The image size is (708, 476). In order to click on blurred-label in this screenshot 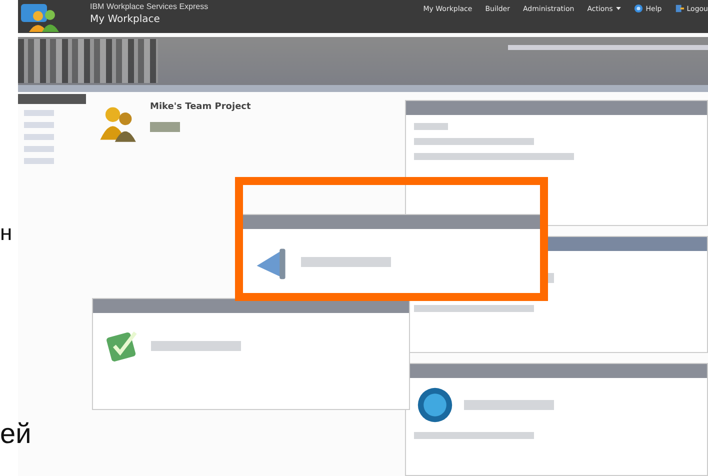, I will do `click(431, 126)`.